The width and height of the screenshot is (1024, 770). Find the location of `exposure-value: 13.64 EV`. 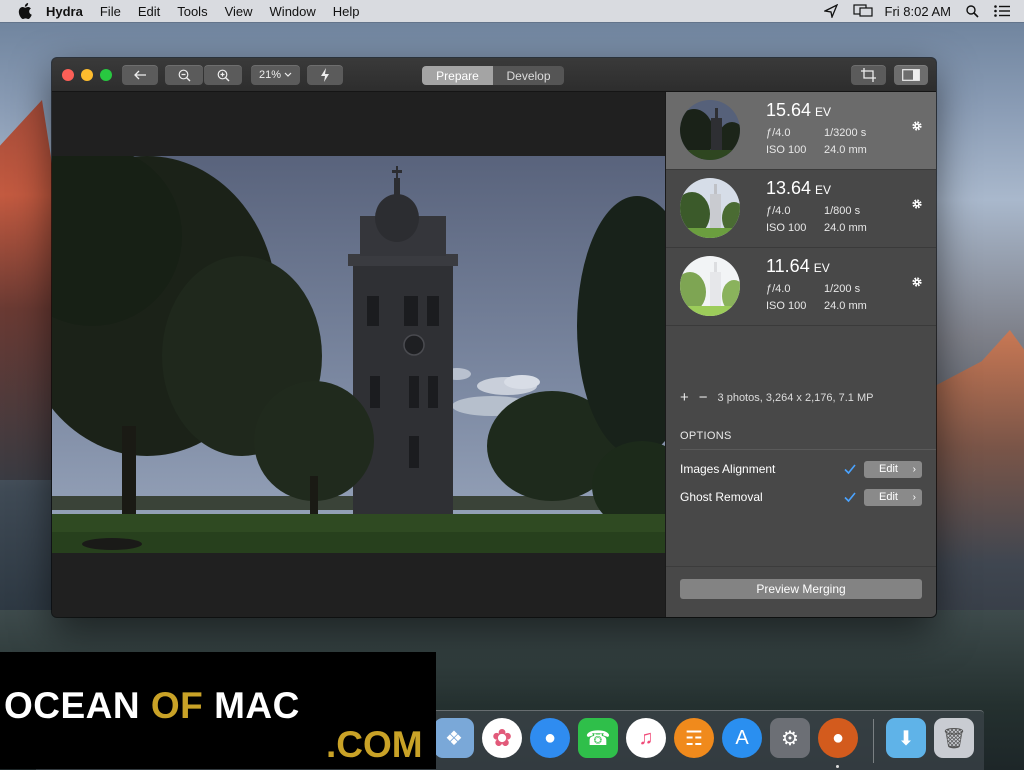

exposure-value: 13.64 EV is located at coordinates (798, 188).